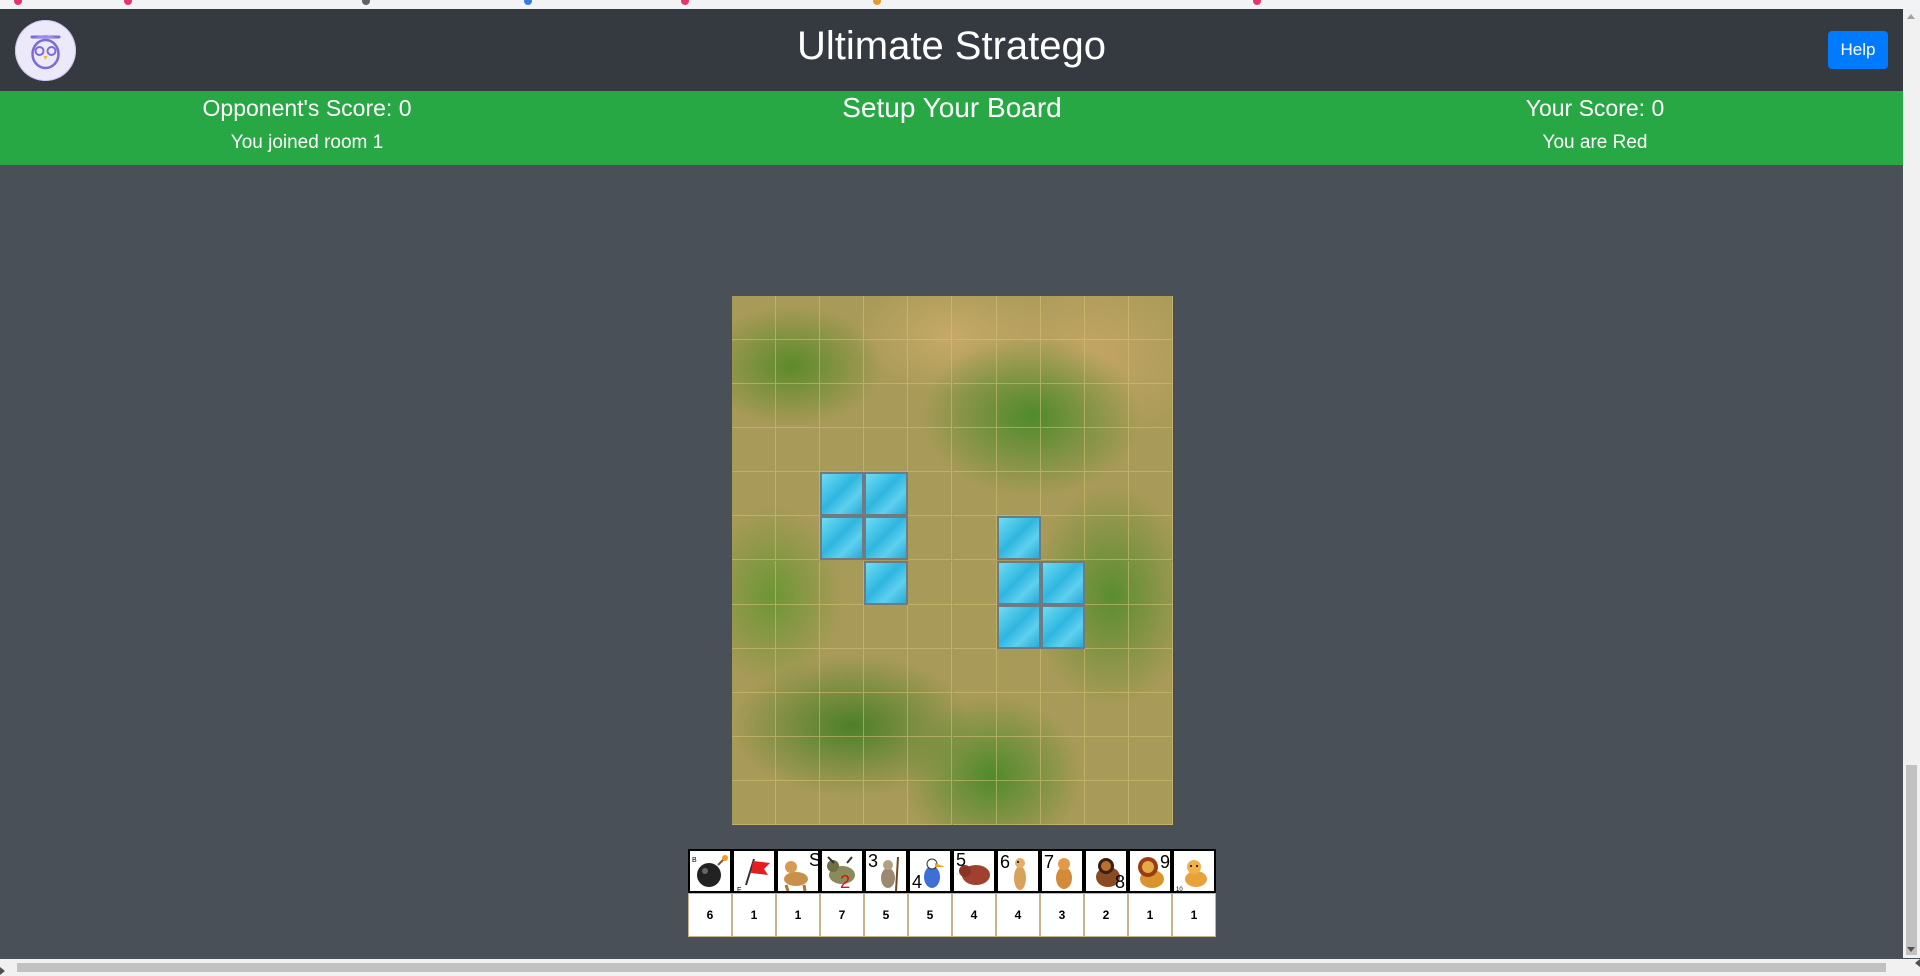  I want to click on baboon-icon: 3, so click(886, 871).